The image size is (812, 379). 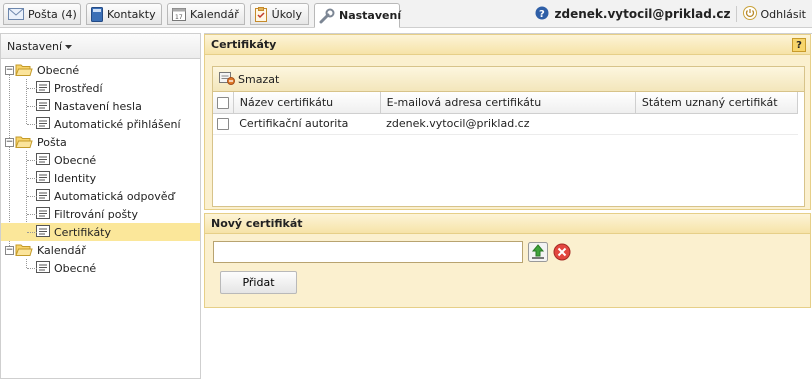 I want to click on tab-label: Kontakty, so click(x=131, y=14).